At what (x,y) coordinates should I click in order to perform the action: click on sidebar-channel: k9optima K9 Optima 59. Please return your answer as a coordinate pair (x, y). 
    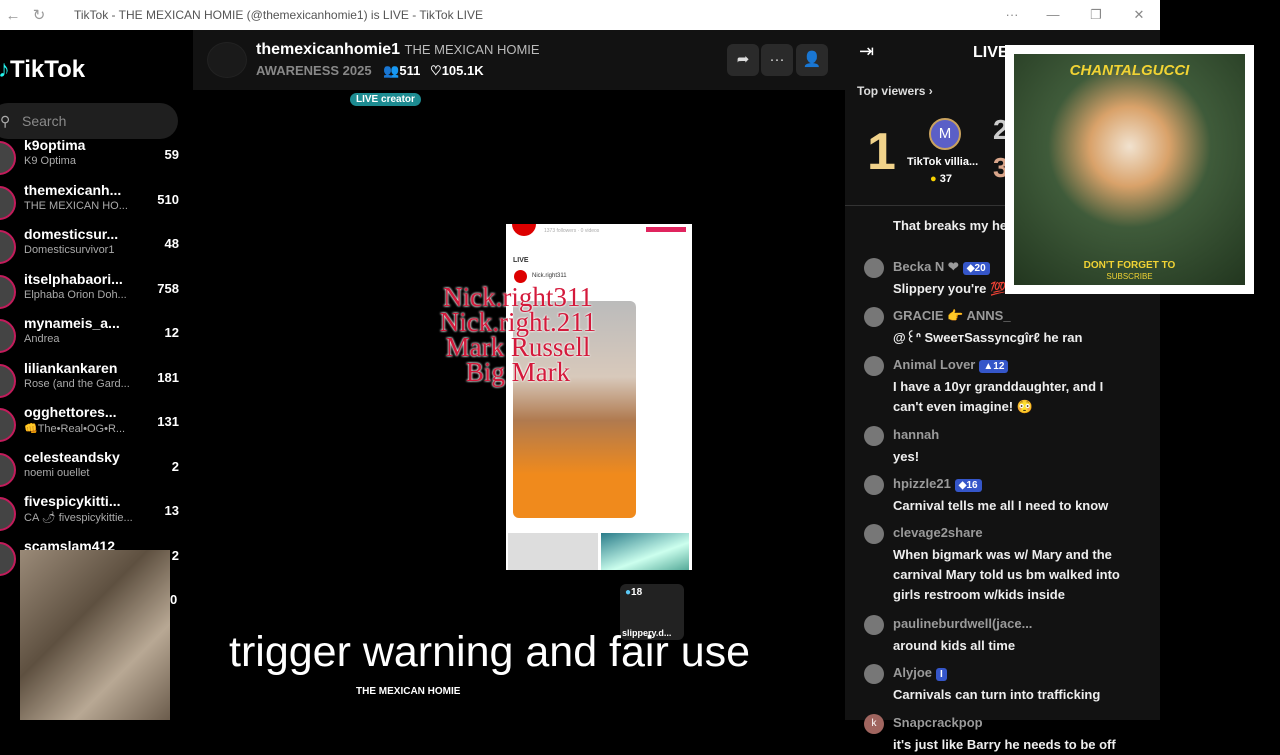
    Looking at the image, I should click on (92, 159).